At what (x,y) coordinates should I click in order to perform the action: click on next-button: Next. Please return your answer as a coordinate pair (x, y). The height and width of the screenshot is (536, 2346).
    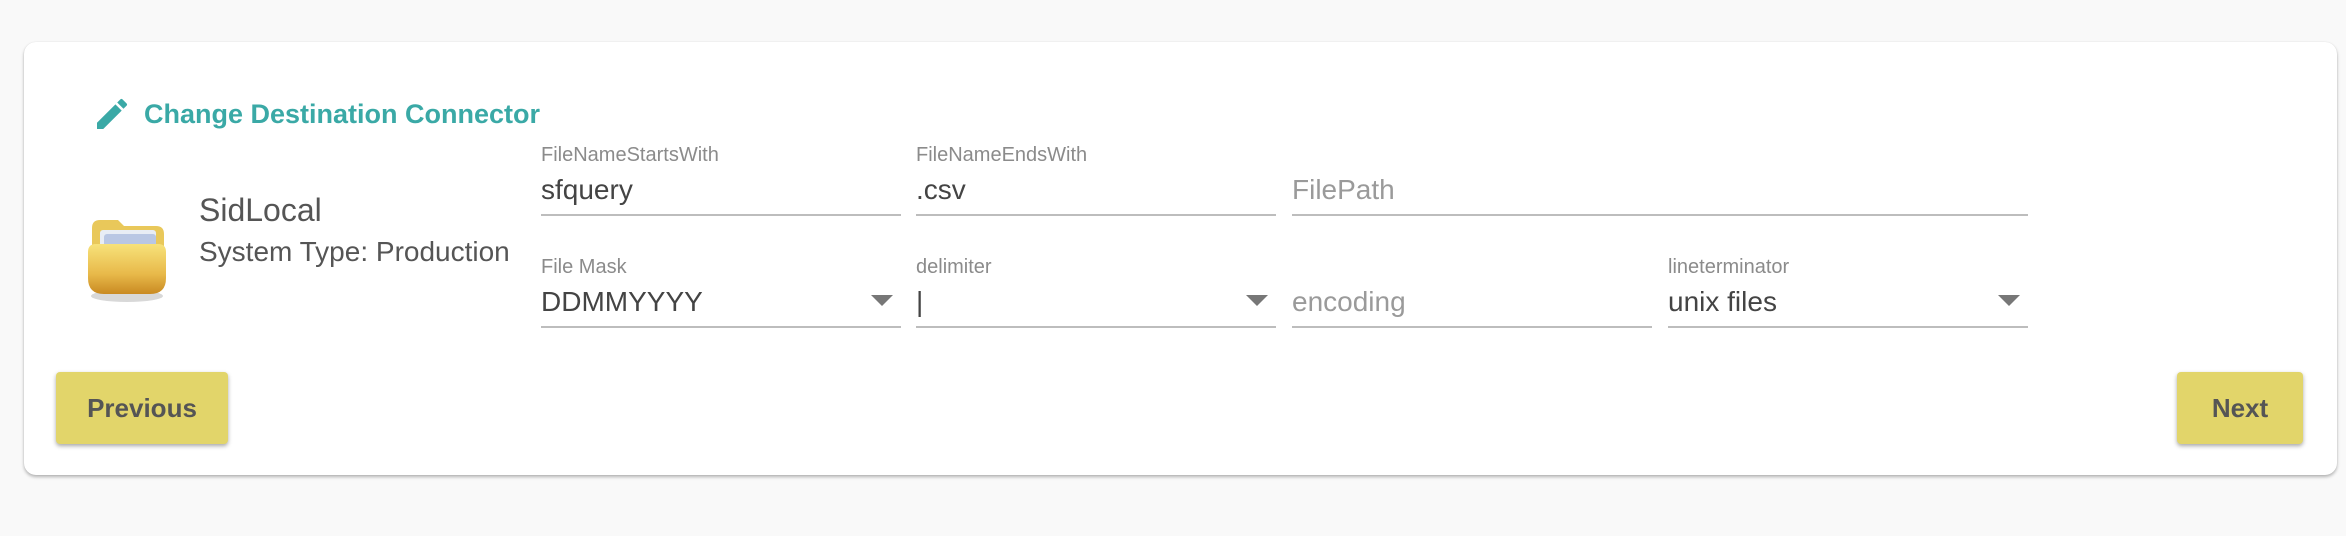
    Looking at the image, I should click on (2240, 408).